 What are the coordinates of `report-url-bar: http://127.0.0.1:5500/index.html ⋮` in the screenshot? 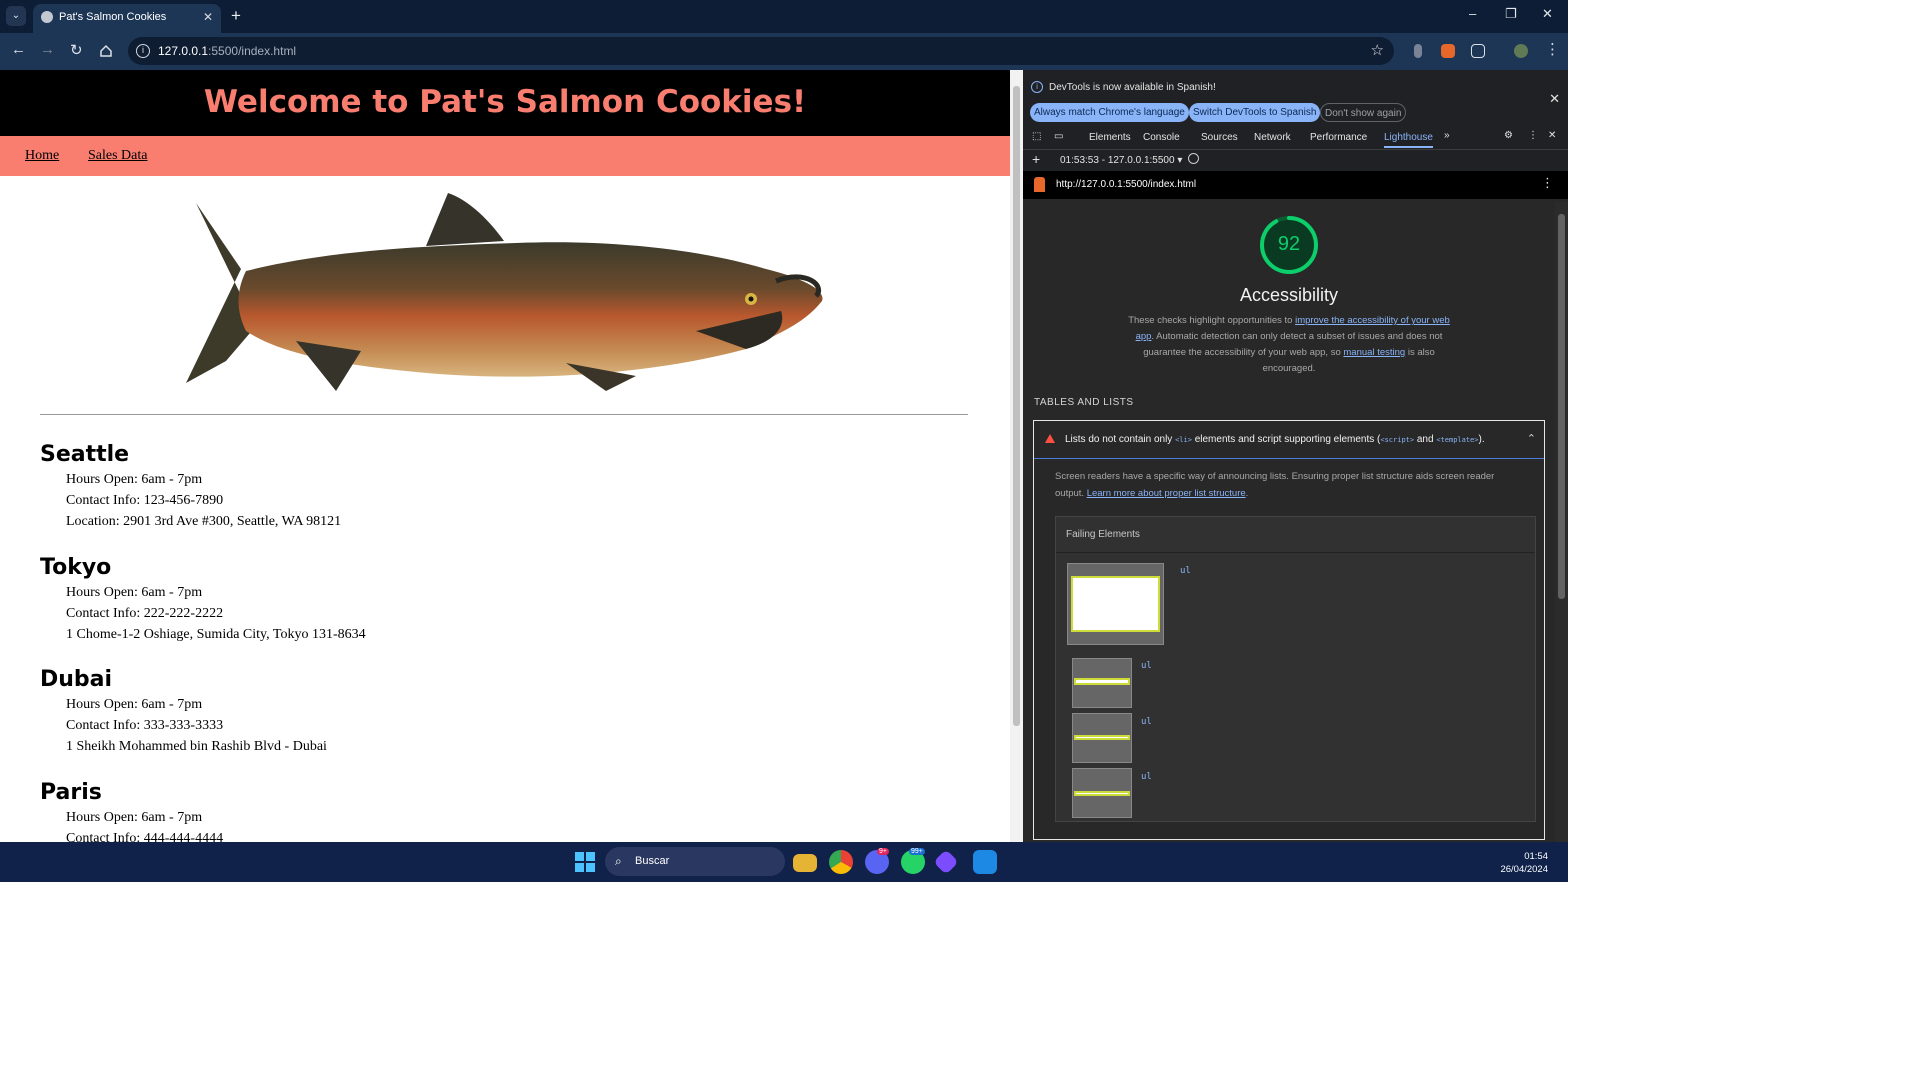 It's located at (1295, 185).